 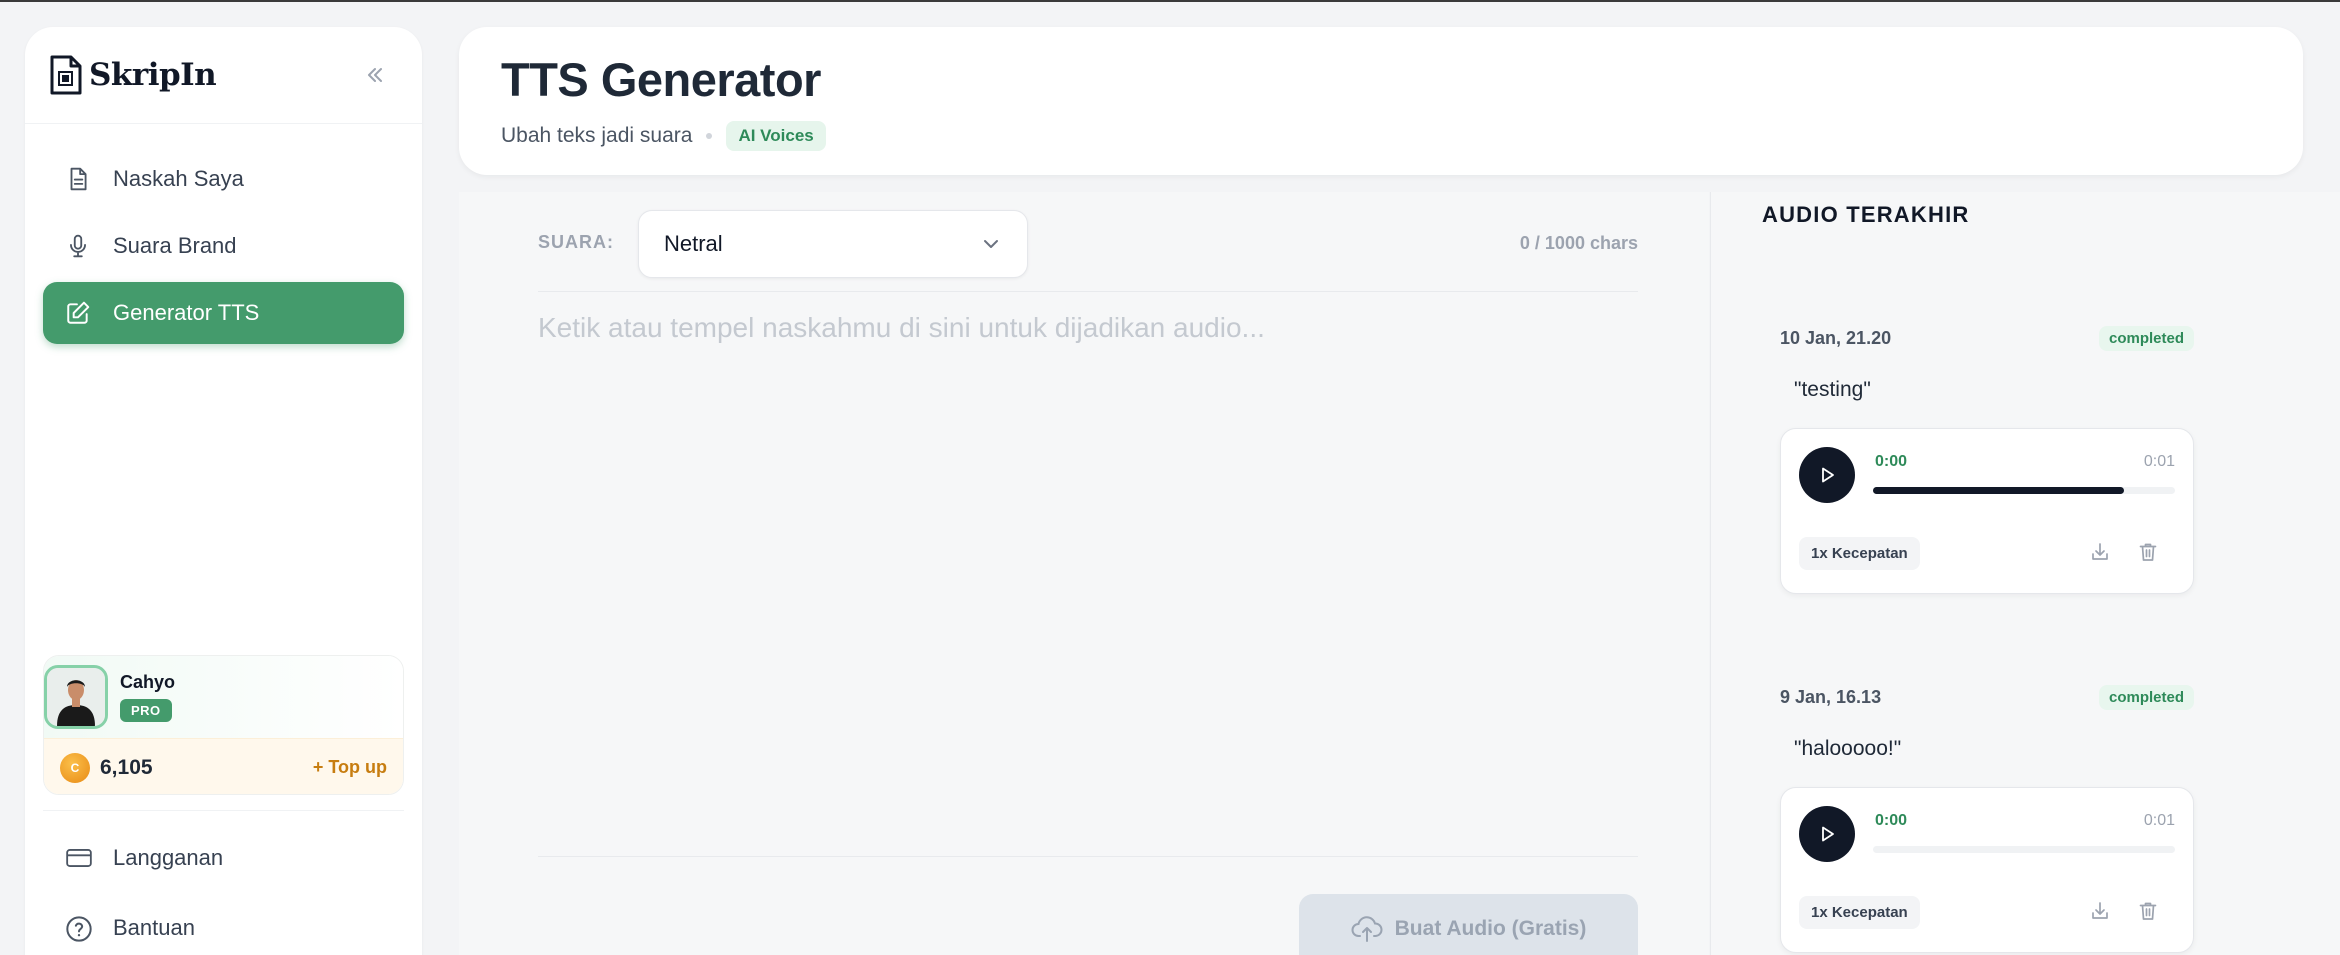 What do you see at coordinates (1836, 337) in the screenshot?
I see `audio-date: 10 Jan, 21.20` at bounding box center [1836, 337].